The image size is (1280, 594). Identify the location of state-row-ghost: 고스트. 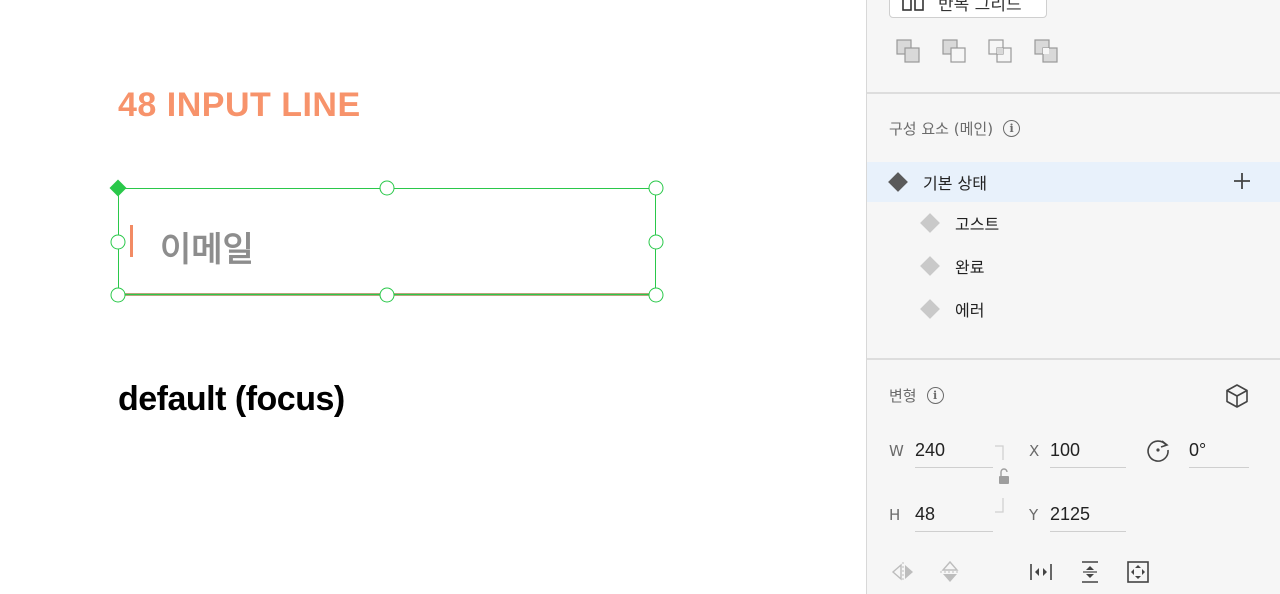
(1073, 223).